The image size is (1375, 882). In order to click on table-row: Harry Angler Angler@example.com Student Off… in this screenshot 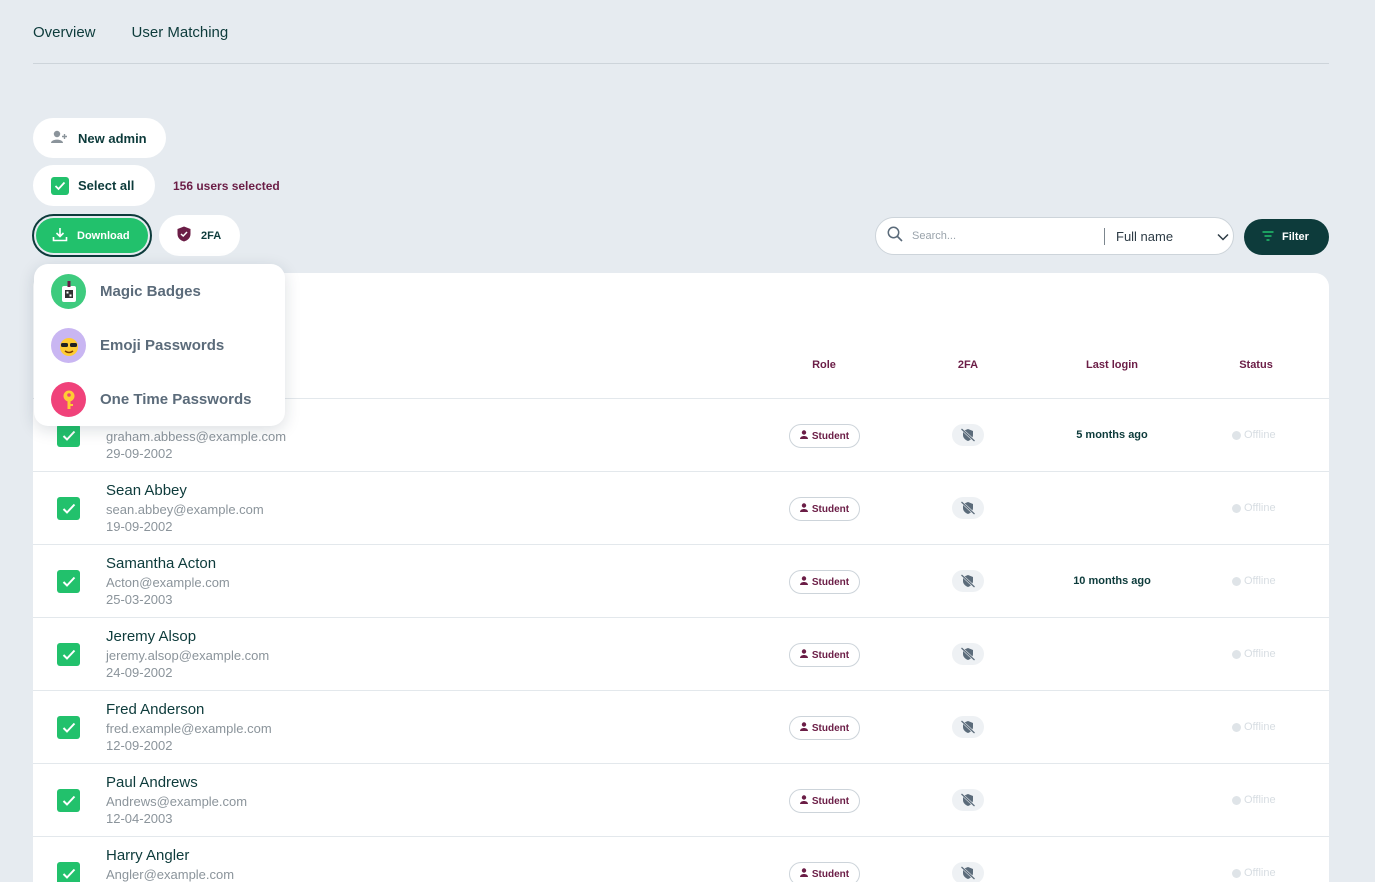, I will do `click(681, 859)`.